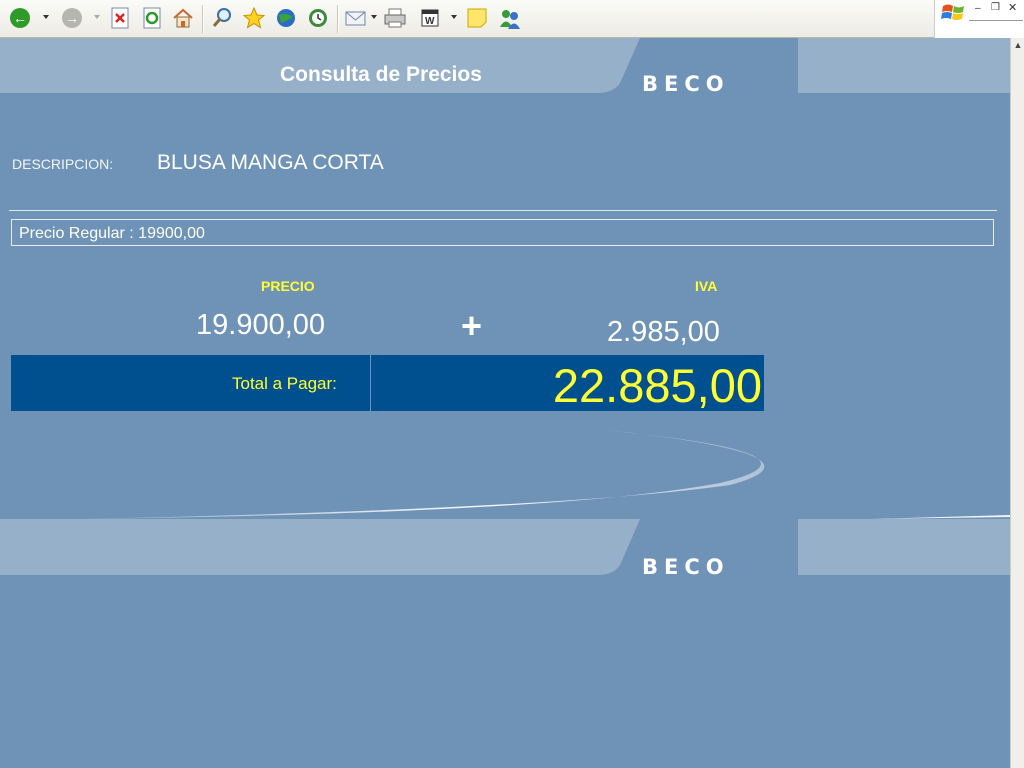 The width and height of the screenshot is (1024, 768). I want to click on svg-text: W, so click(430, 21).